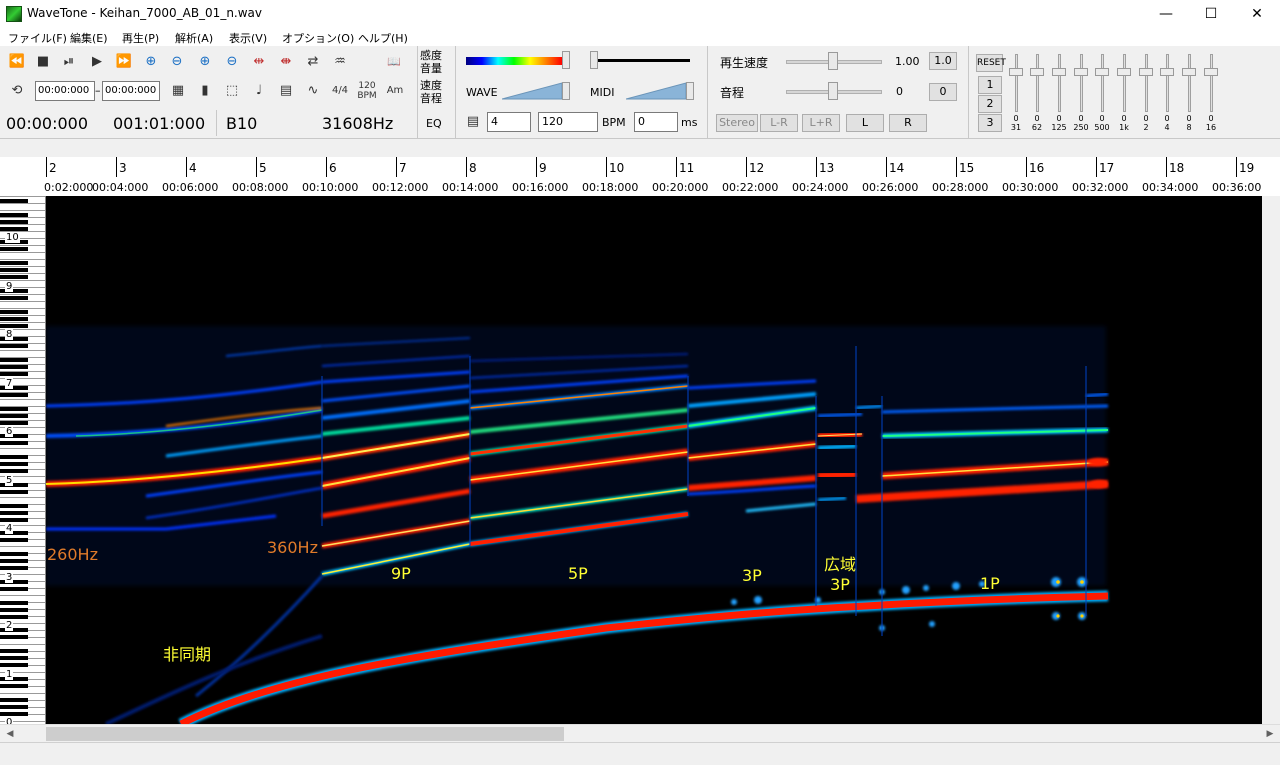  Describe the element at coordinates (1211, 93) in the screenshot. I see `eq-band-16k: 0 16` at that location.